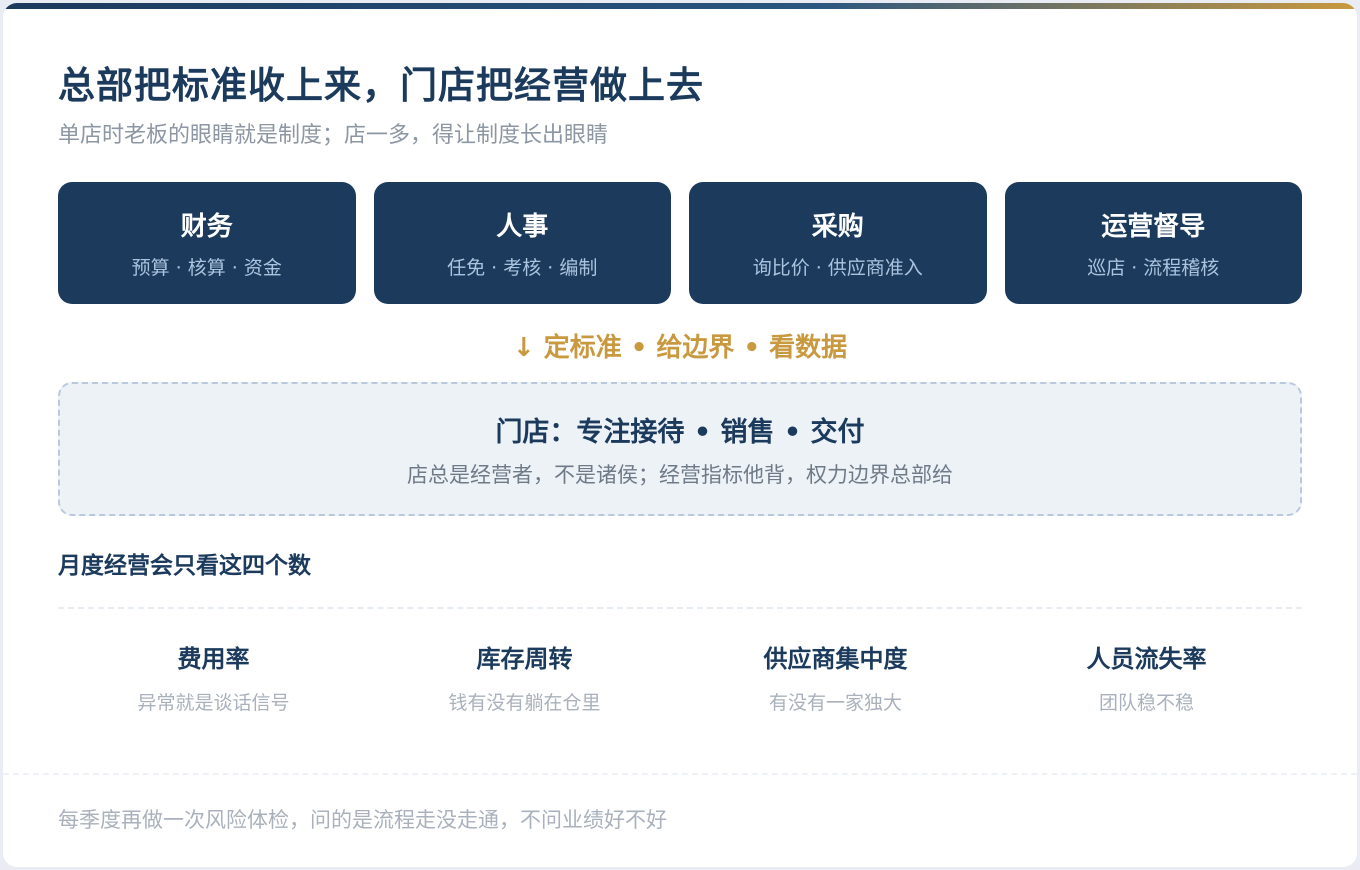  Describe the element at coordinates (213, 659) in the screenshot. I see `metric-name: 费用率` at that location.